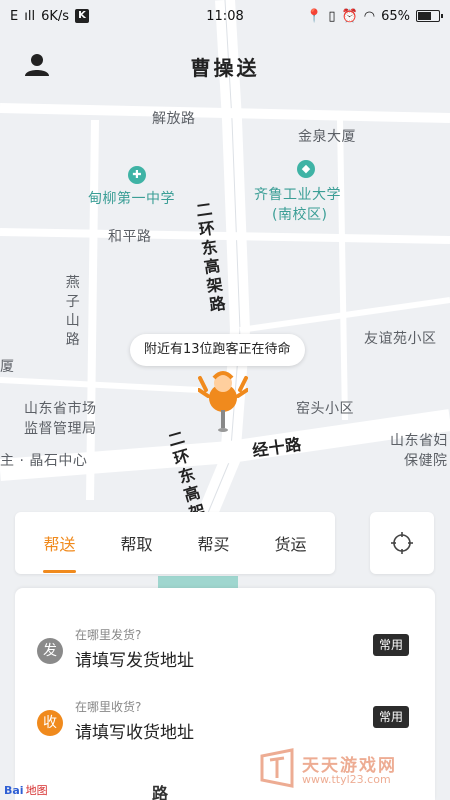  What do you see at coordinates (426, 461) in the screenshot?
I see `map-label-health2: 保健院` at bounding box center [426, 461].